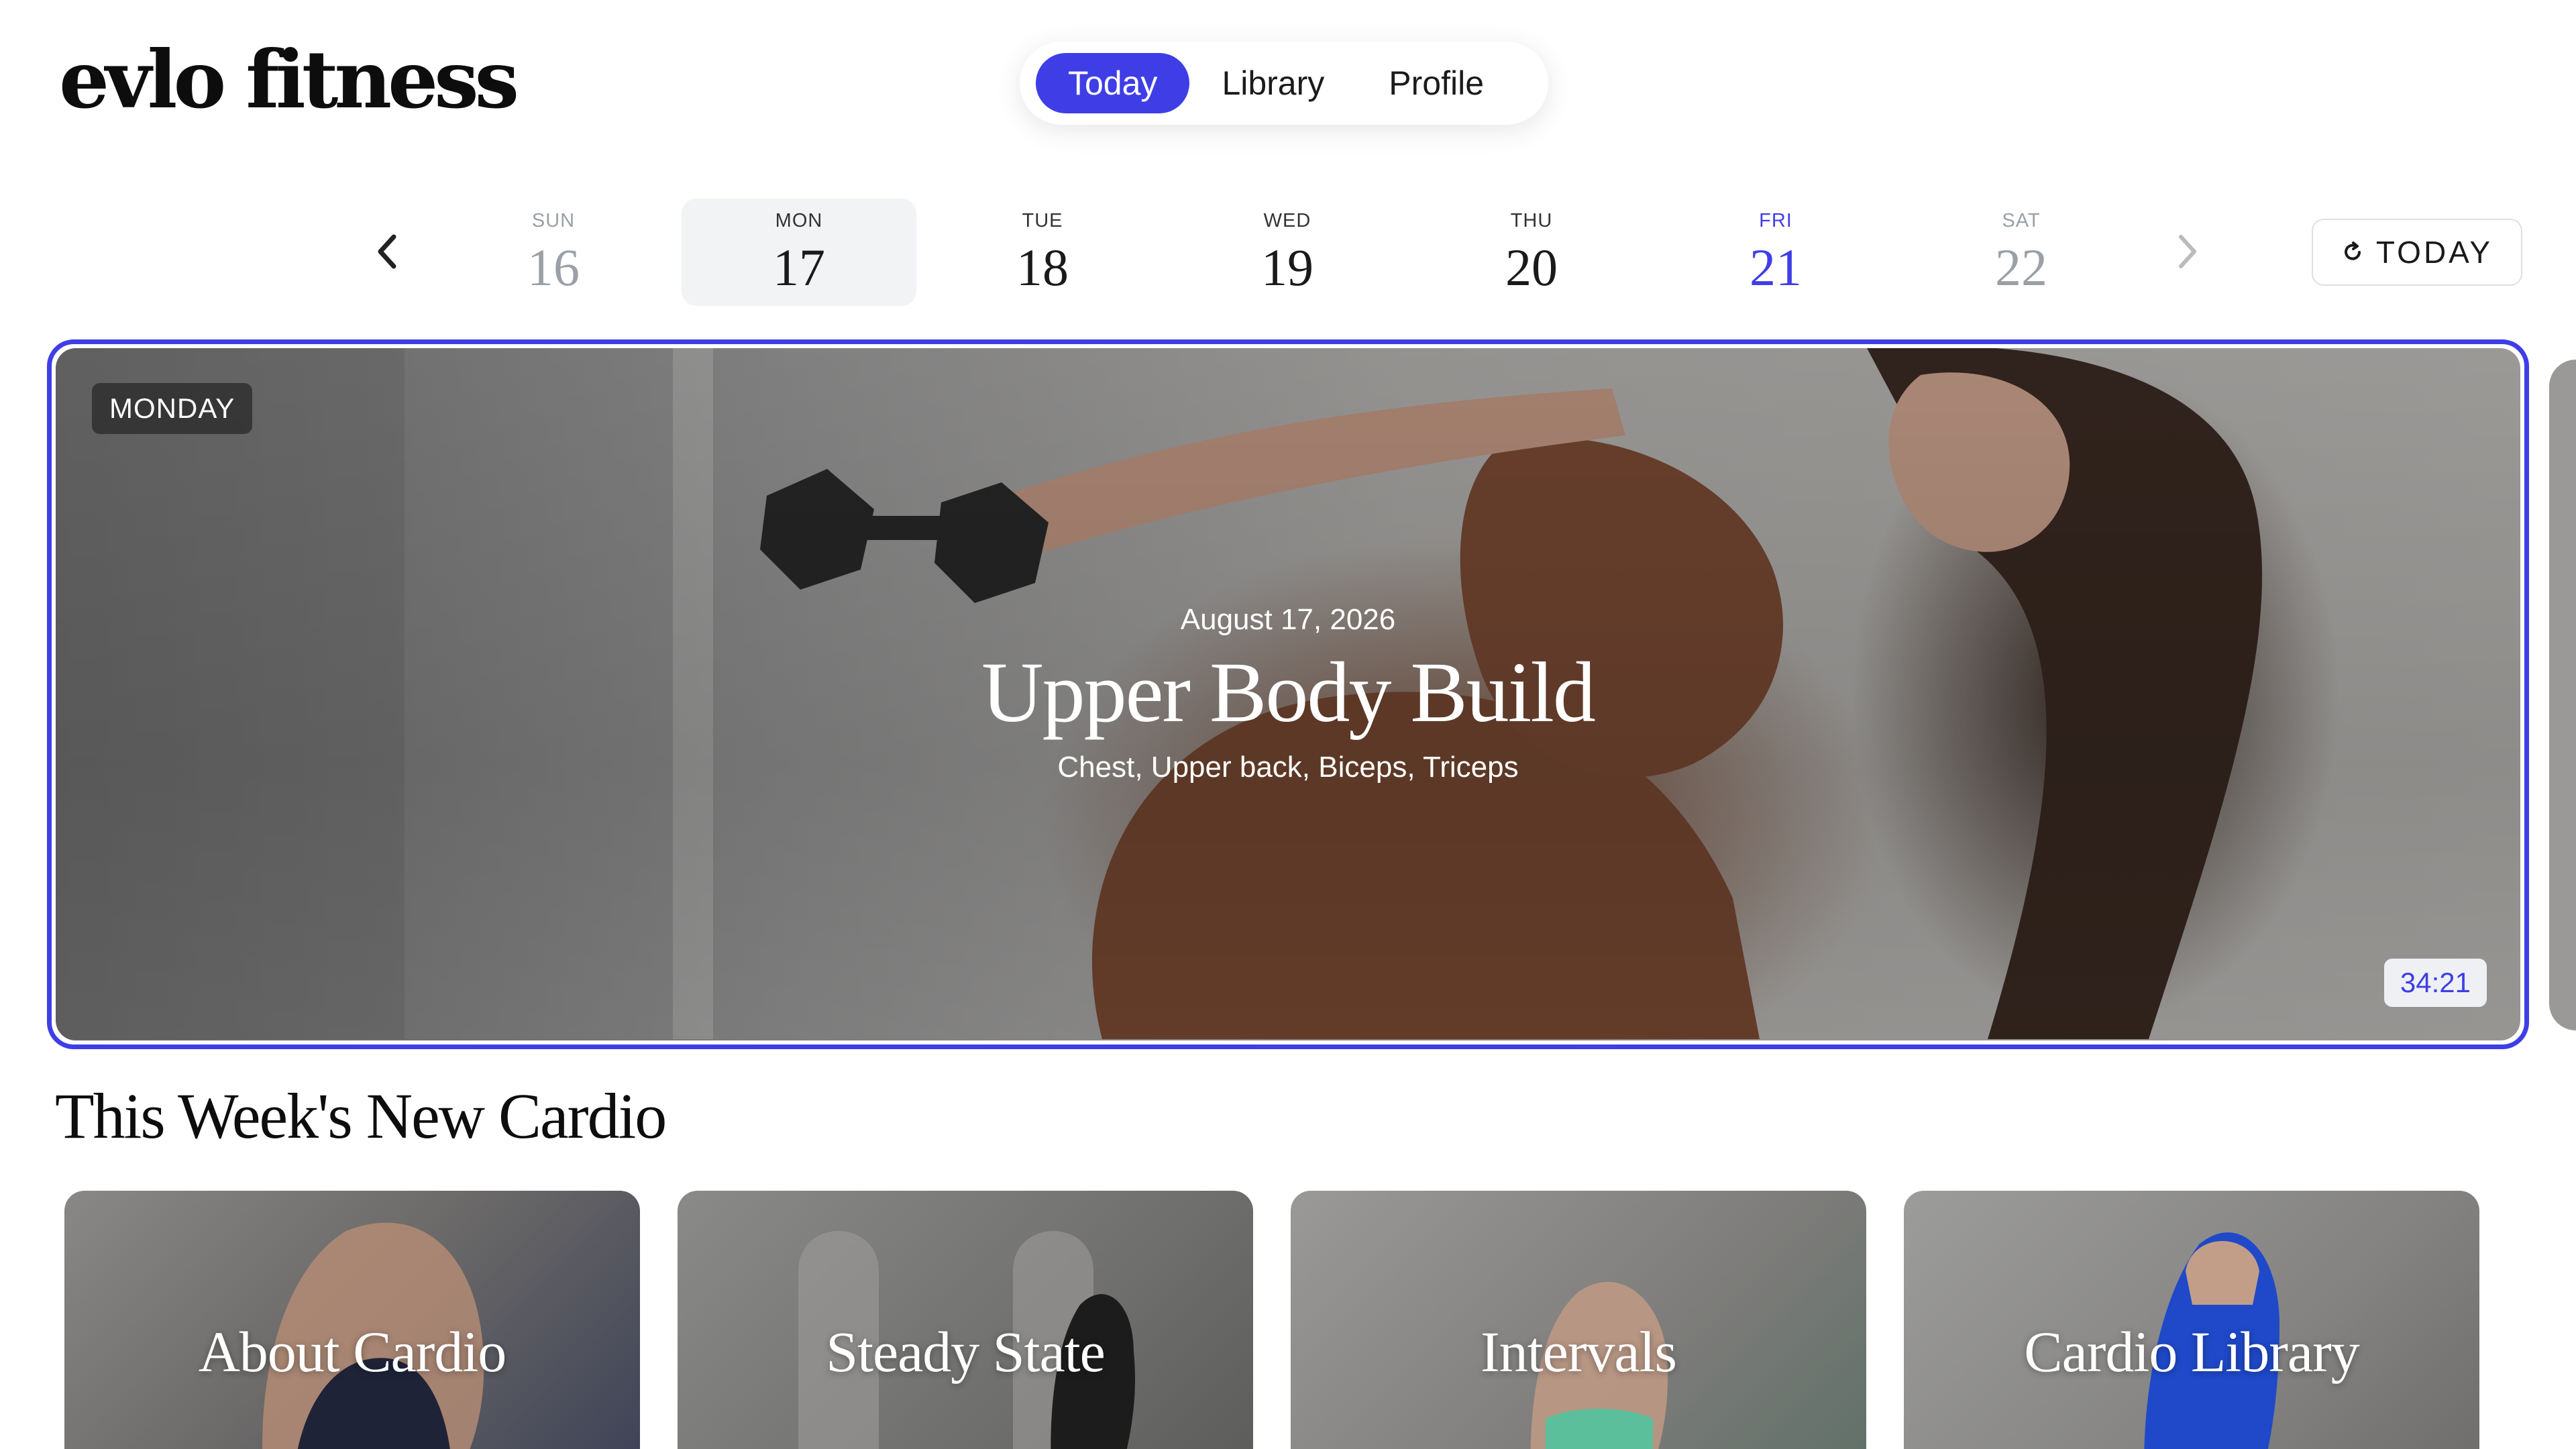 The height and width of the screenshot is (1449, 2576). I want to click on main-nav: Today Library Profile, so click(1284, 83).